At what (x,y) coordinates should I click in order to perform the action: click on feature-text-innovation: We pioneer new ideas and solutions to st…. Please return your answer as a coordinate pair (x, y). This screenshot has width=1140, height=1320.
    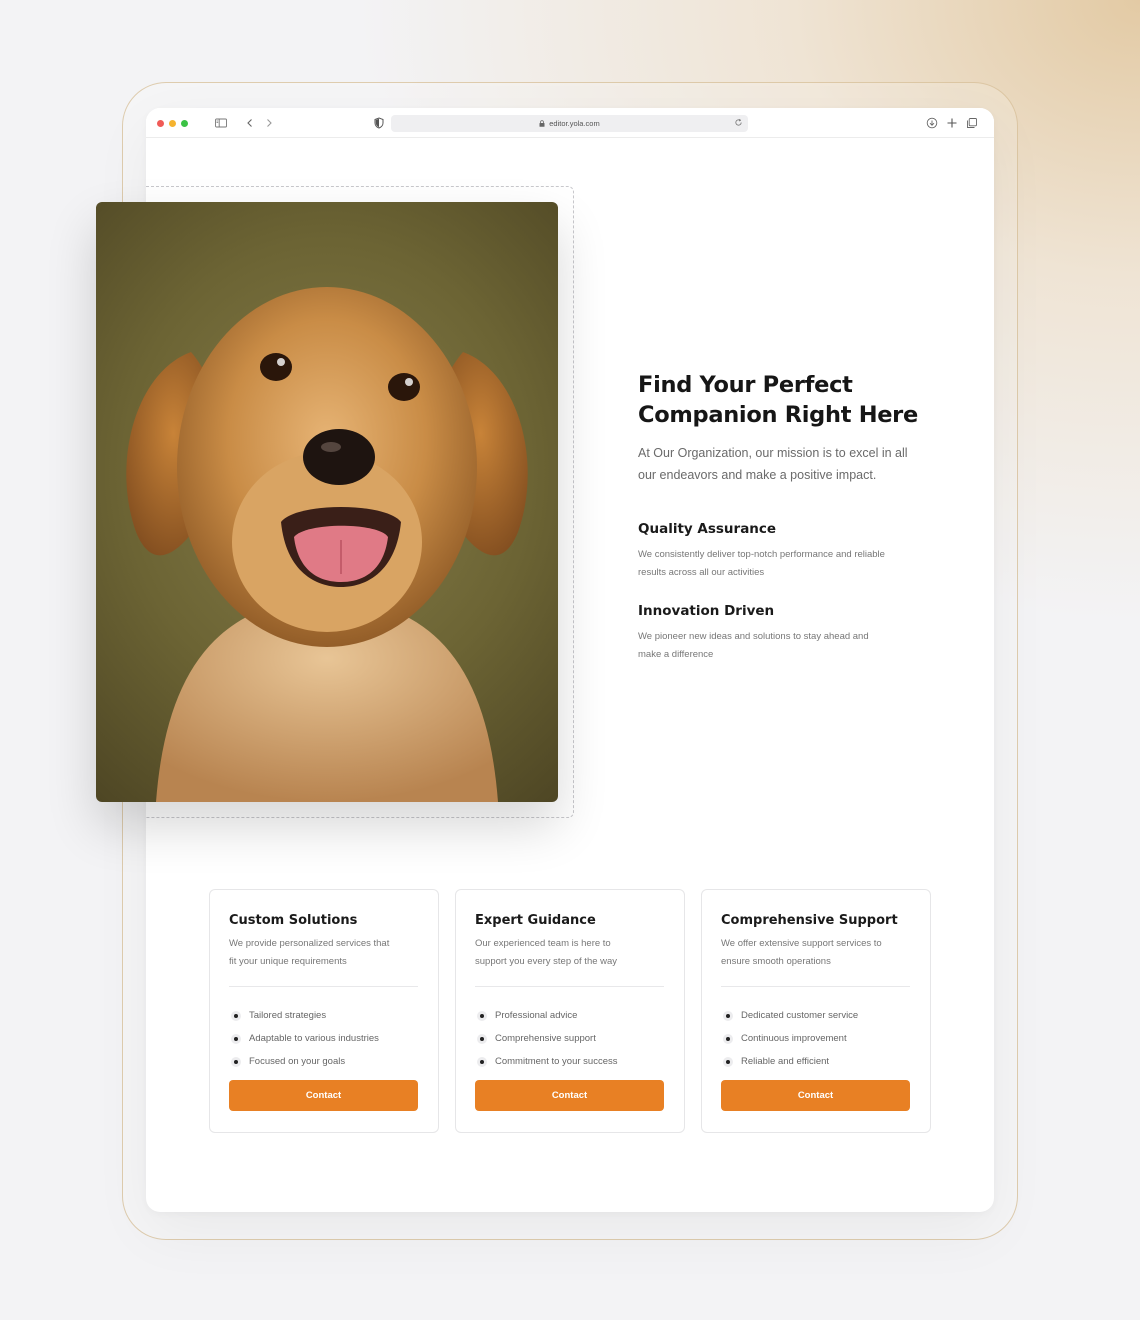
    Looking at the image, I should click on (783, 646).